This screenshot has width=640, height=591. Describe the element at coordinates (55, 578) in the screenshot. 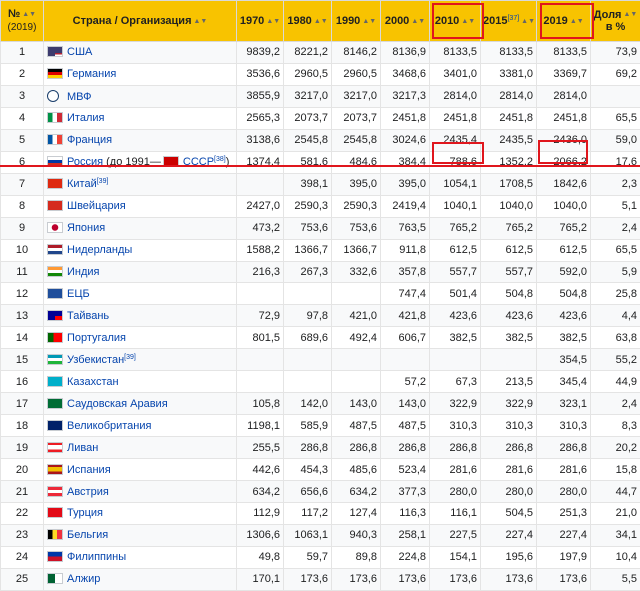

I see `algeria-flag-icon` at that location.